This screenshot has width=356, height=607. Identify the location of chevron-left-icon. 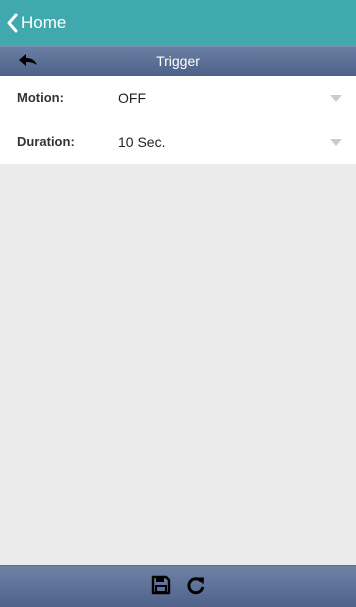
(12, 23).